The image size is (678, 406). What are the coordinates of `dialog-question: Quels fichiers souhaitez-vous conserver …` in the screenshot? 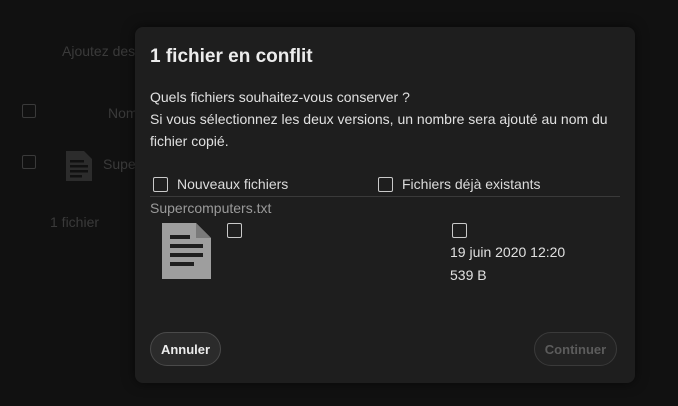 It's located at (280, 97).